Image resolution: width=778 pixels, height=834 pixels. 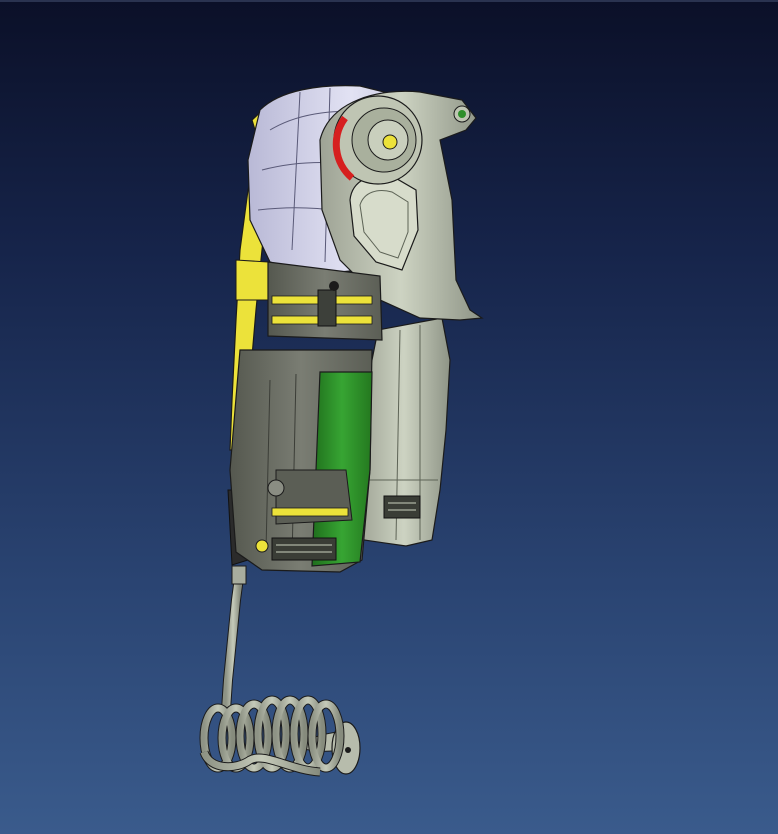 I want to click on vent-band, so click(x=325, y=301).